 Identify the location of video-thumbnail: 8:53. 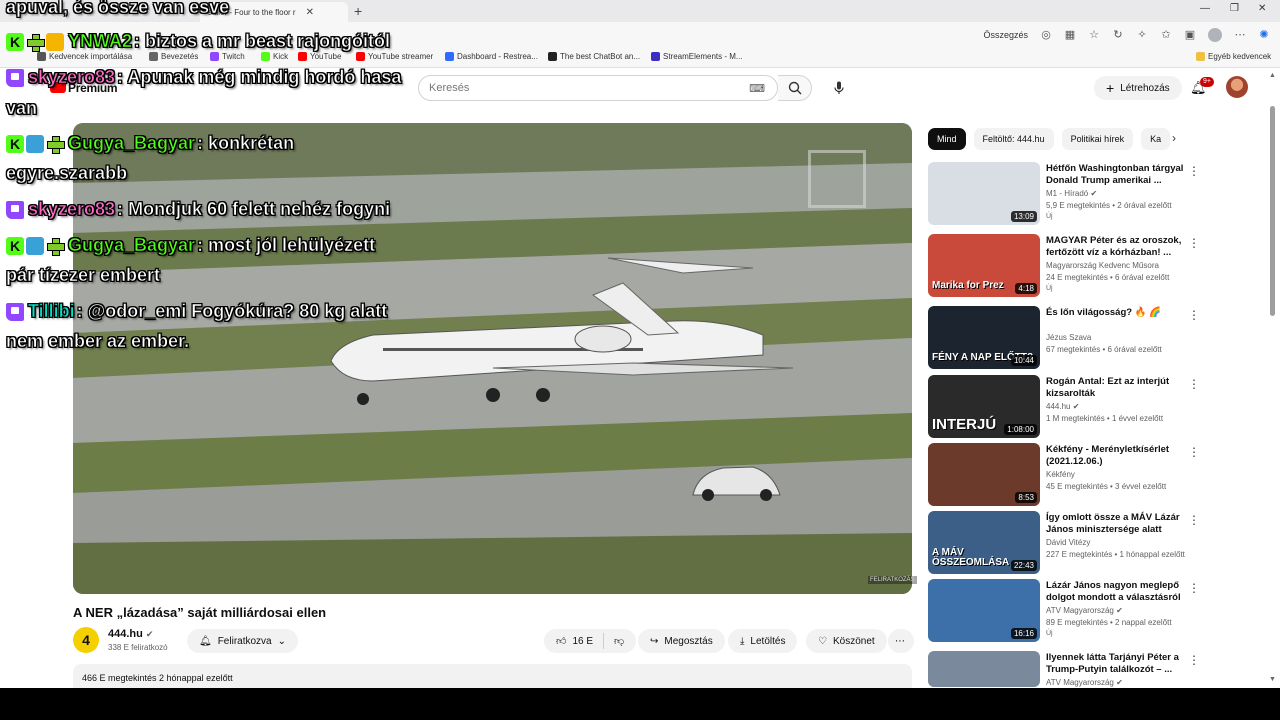
(984, 474).